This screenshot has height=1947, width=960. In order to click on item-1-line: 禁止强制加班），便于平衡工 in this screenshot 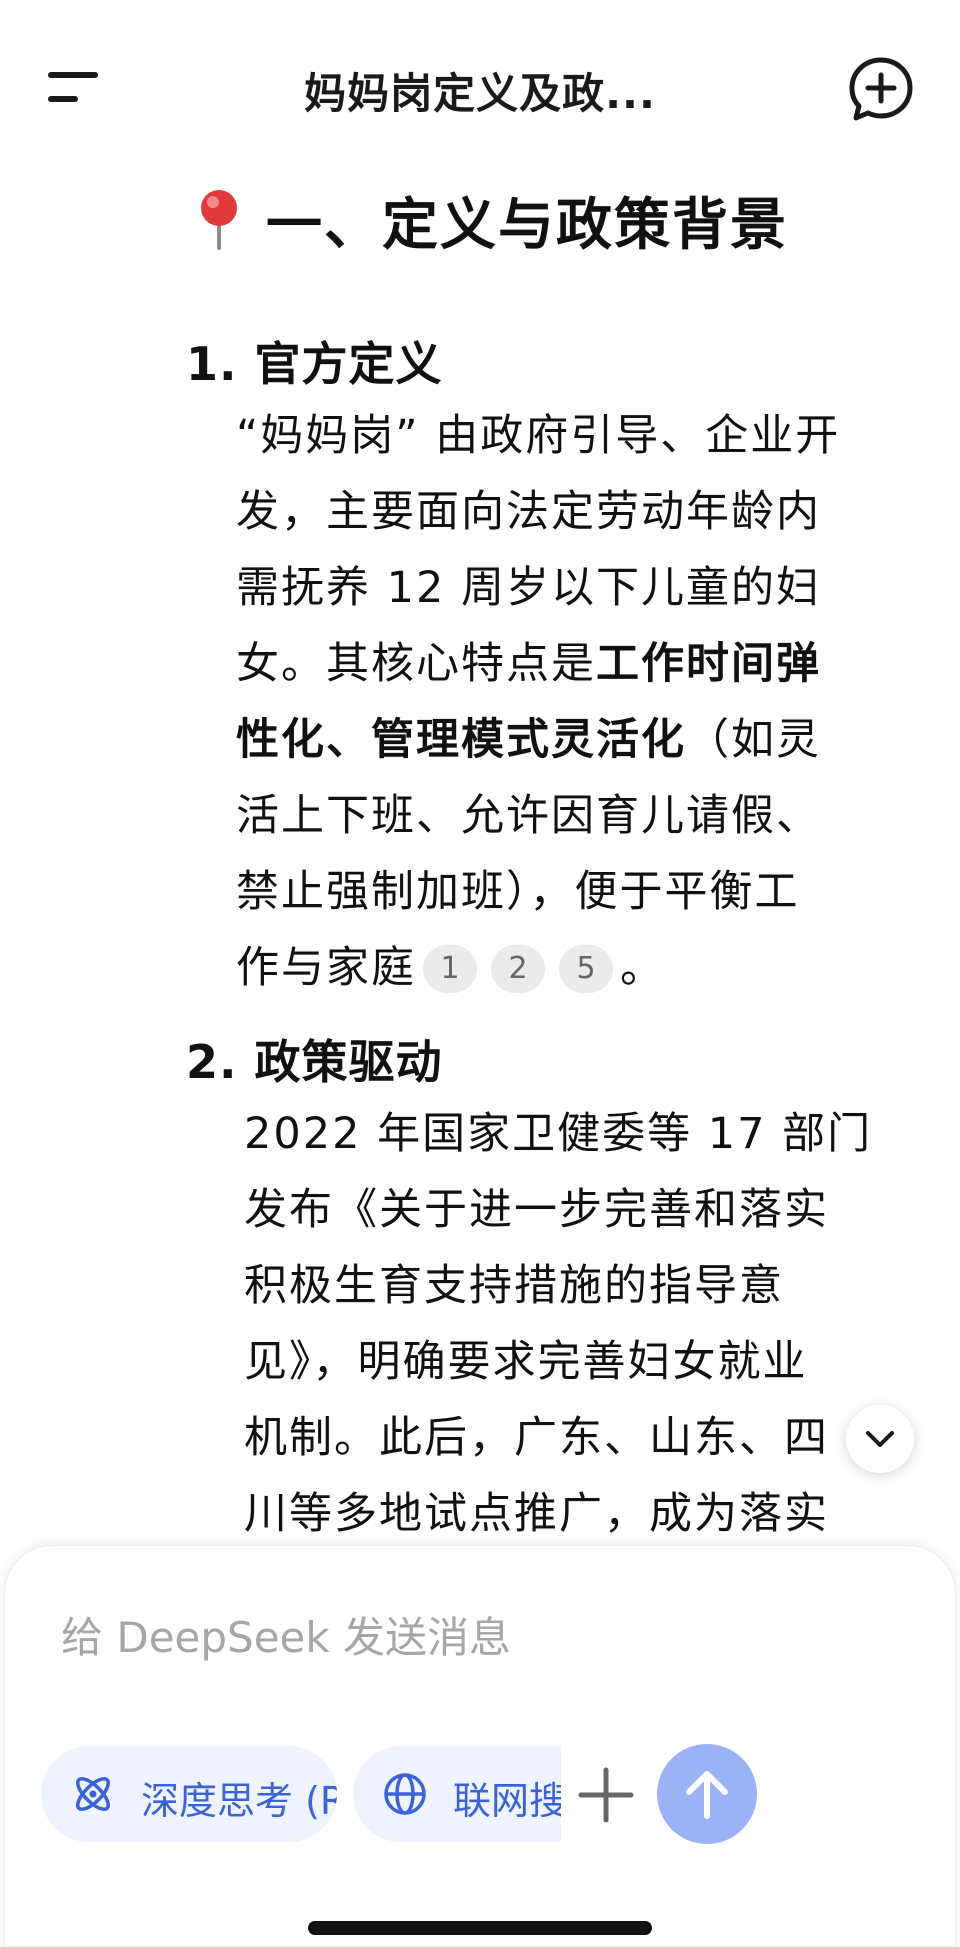, I will do `click(518, 892)`.